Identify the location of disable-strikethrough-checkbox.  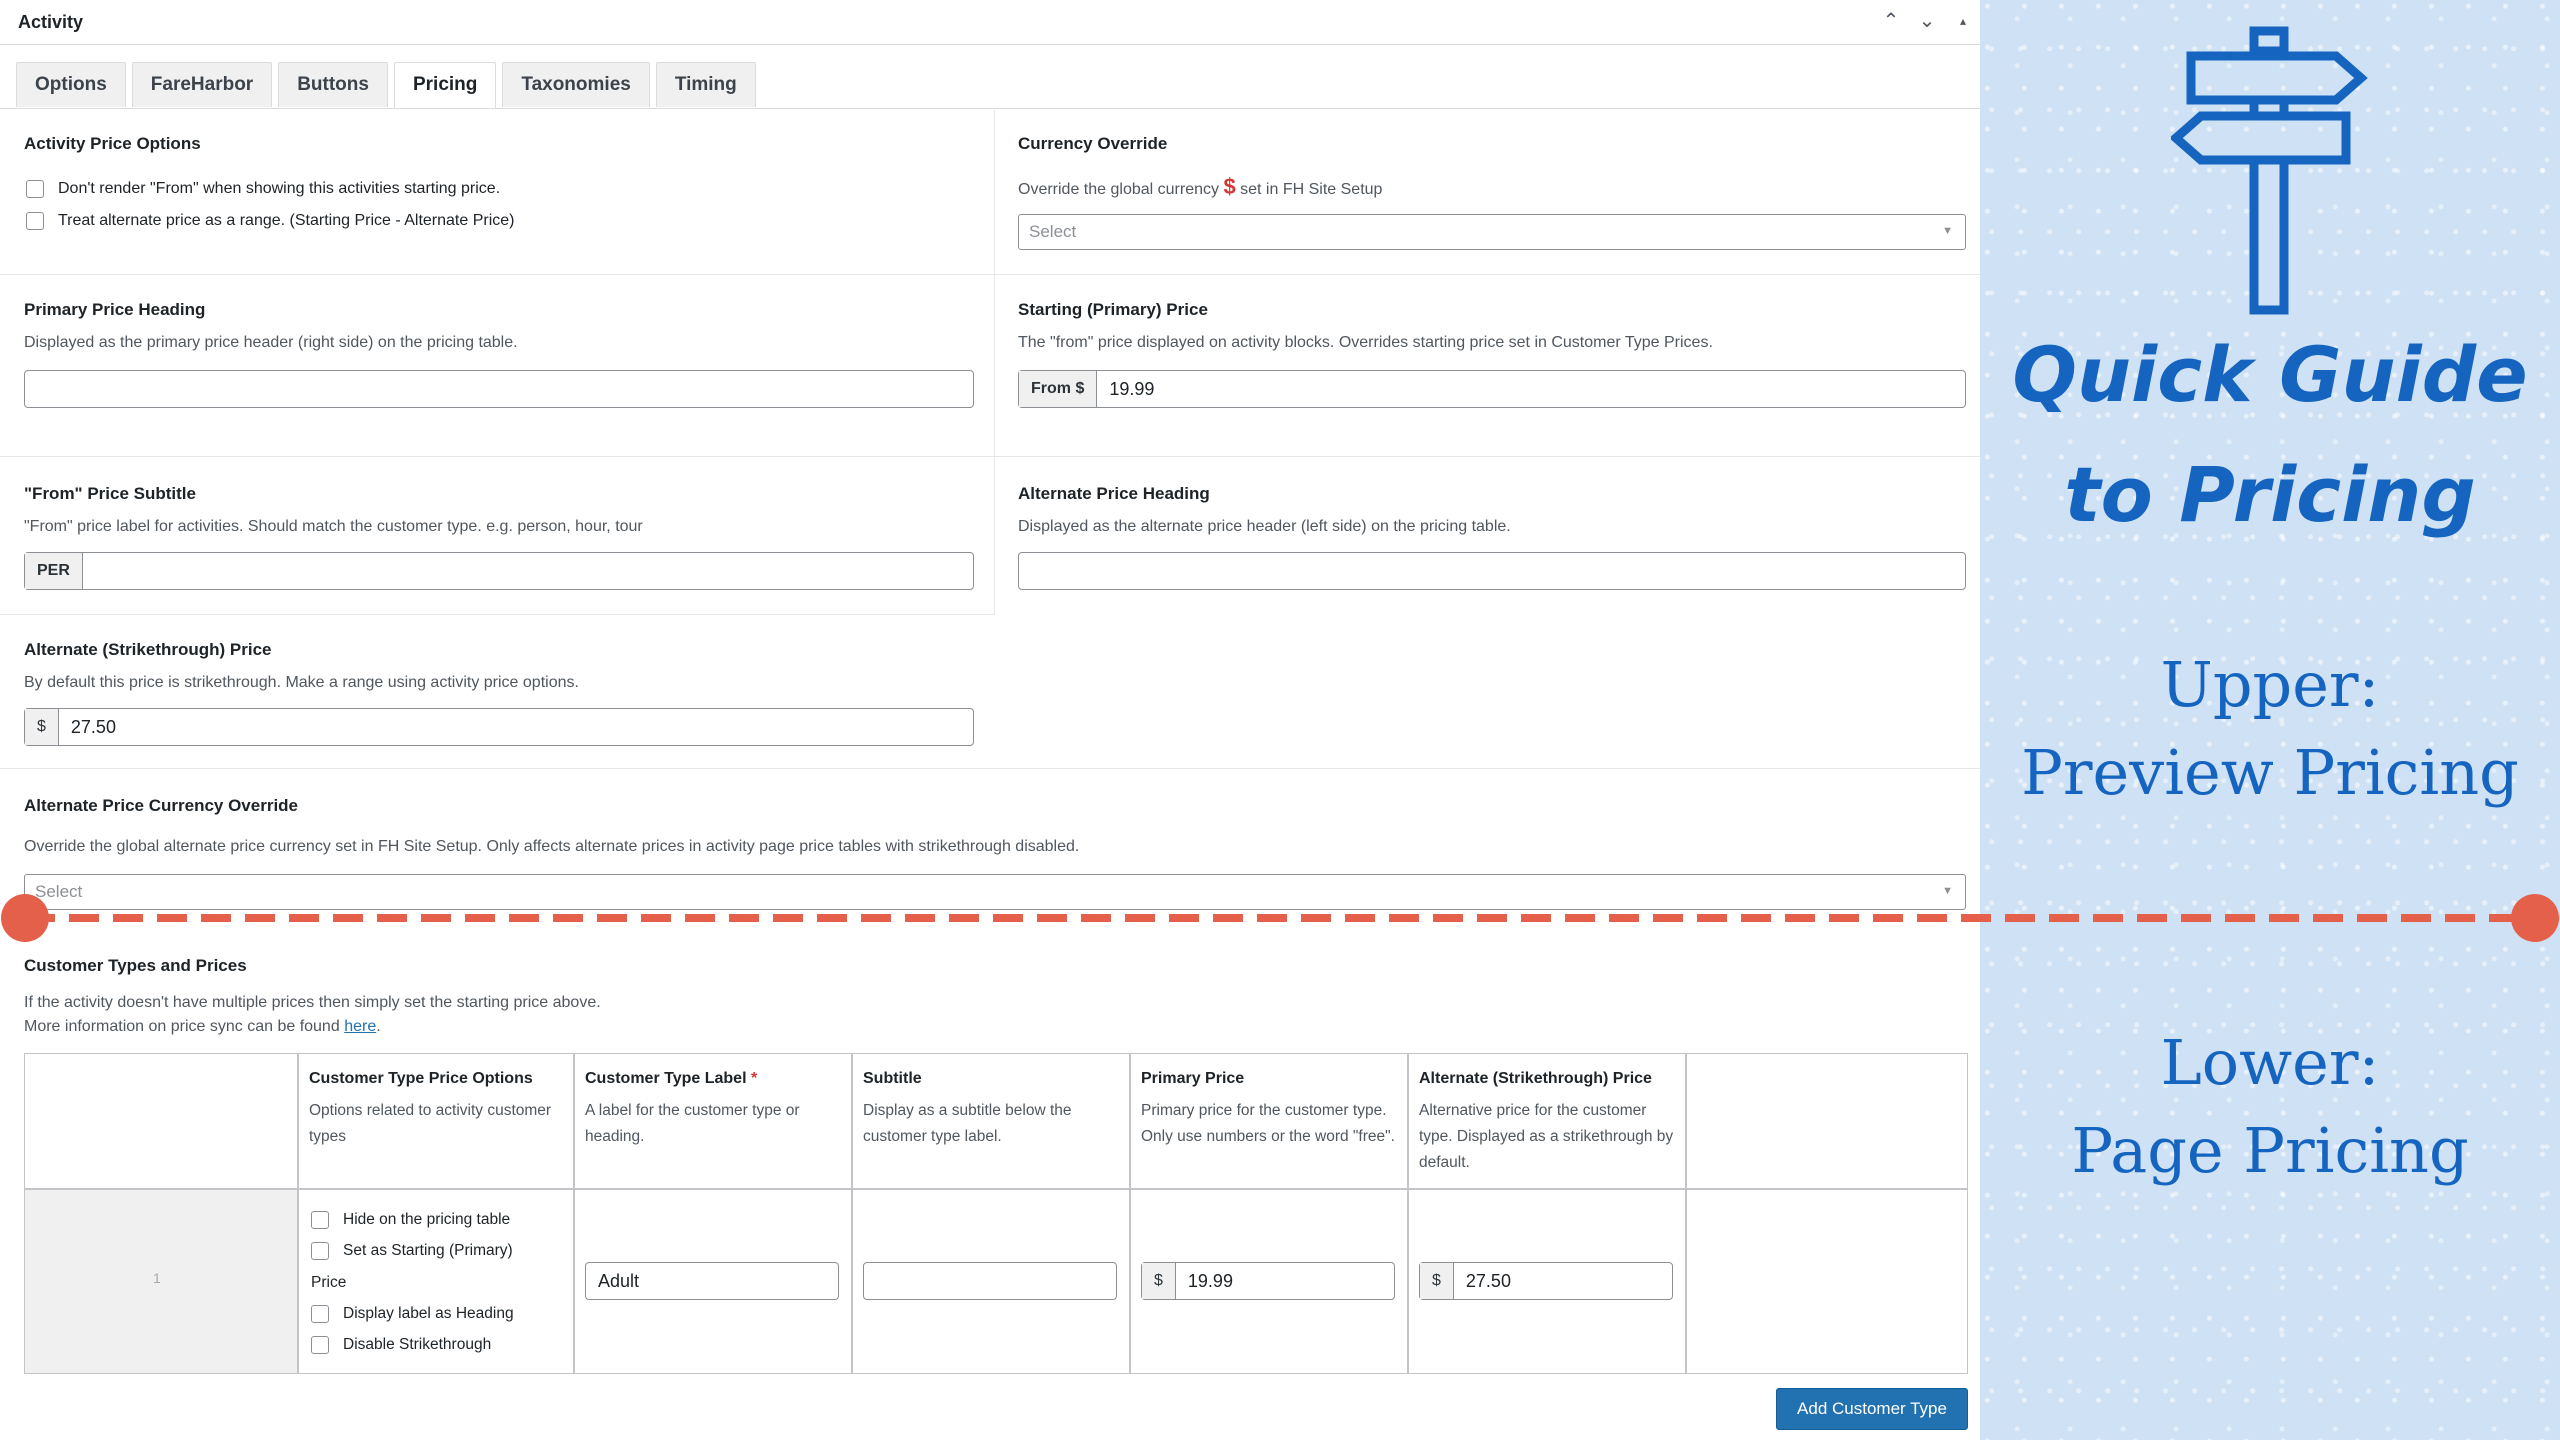
(320, 1345).